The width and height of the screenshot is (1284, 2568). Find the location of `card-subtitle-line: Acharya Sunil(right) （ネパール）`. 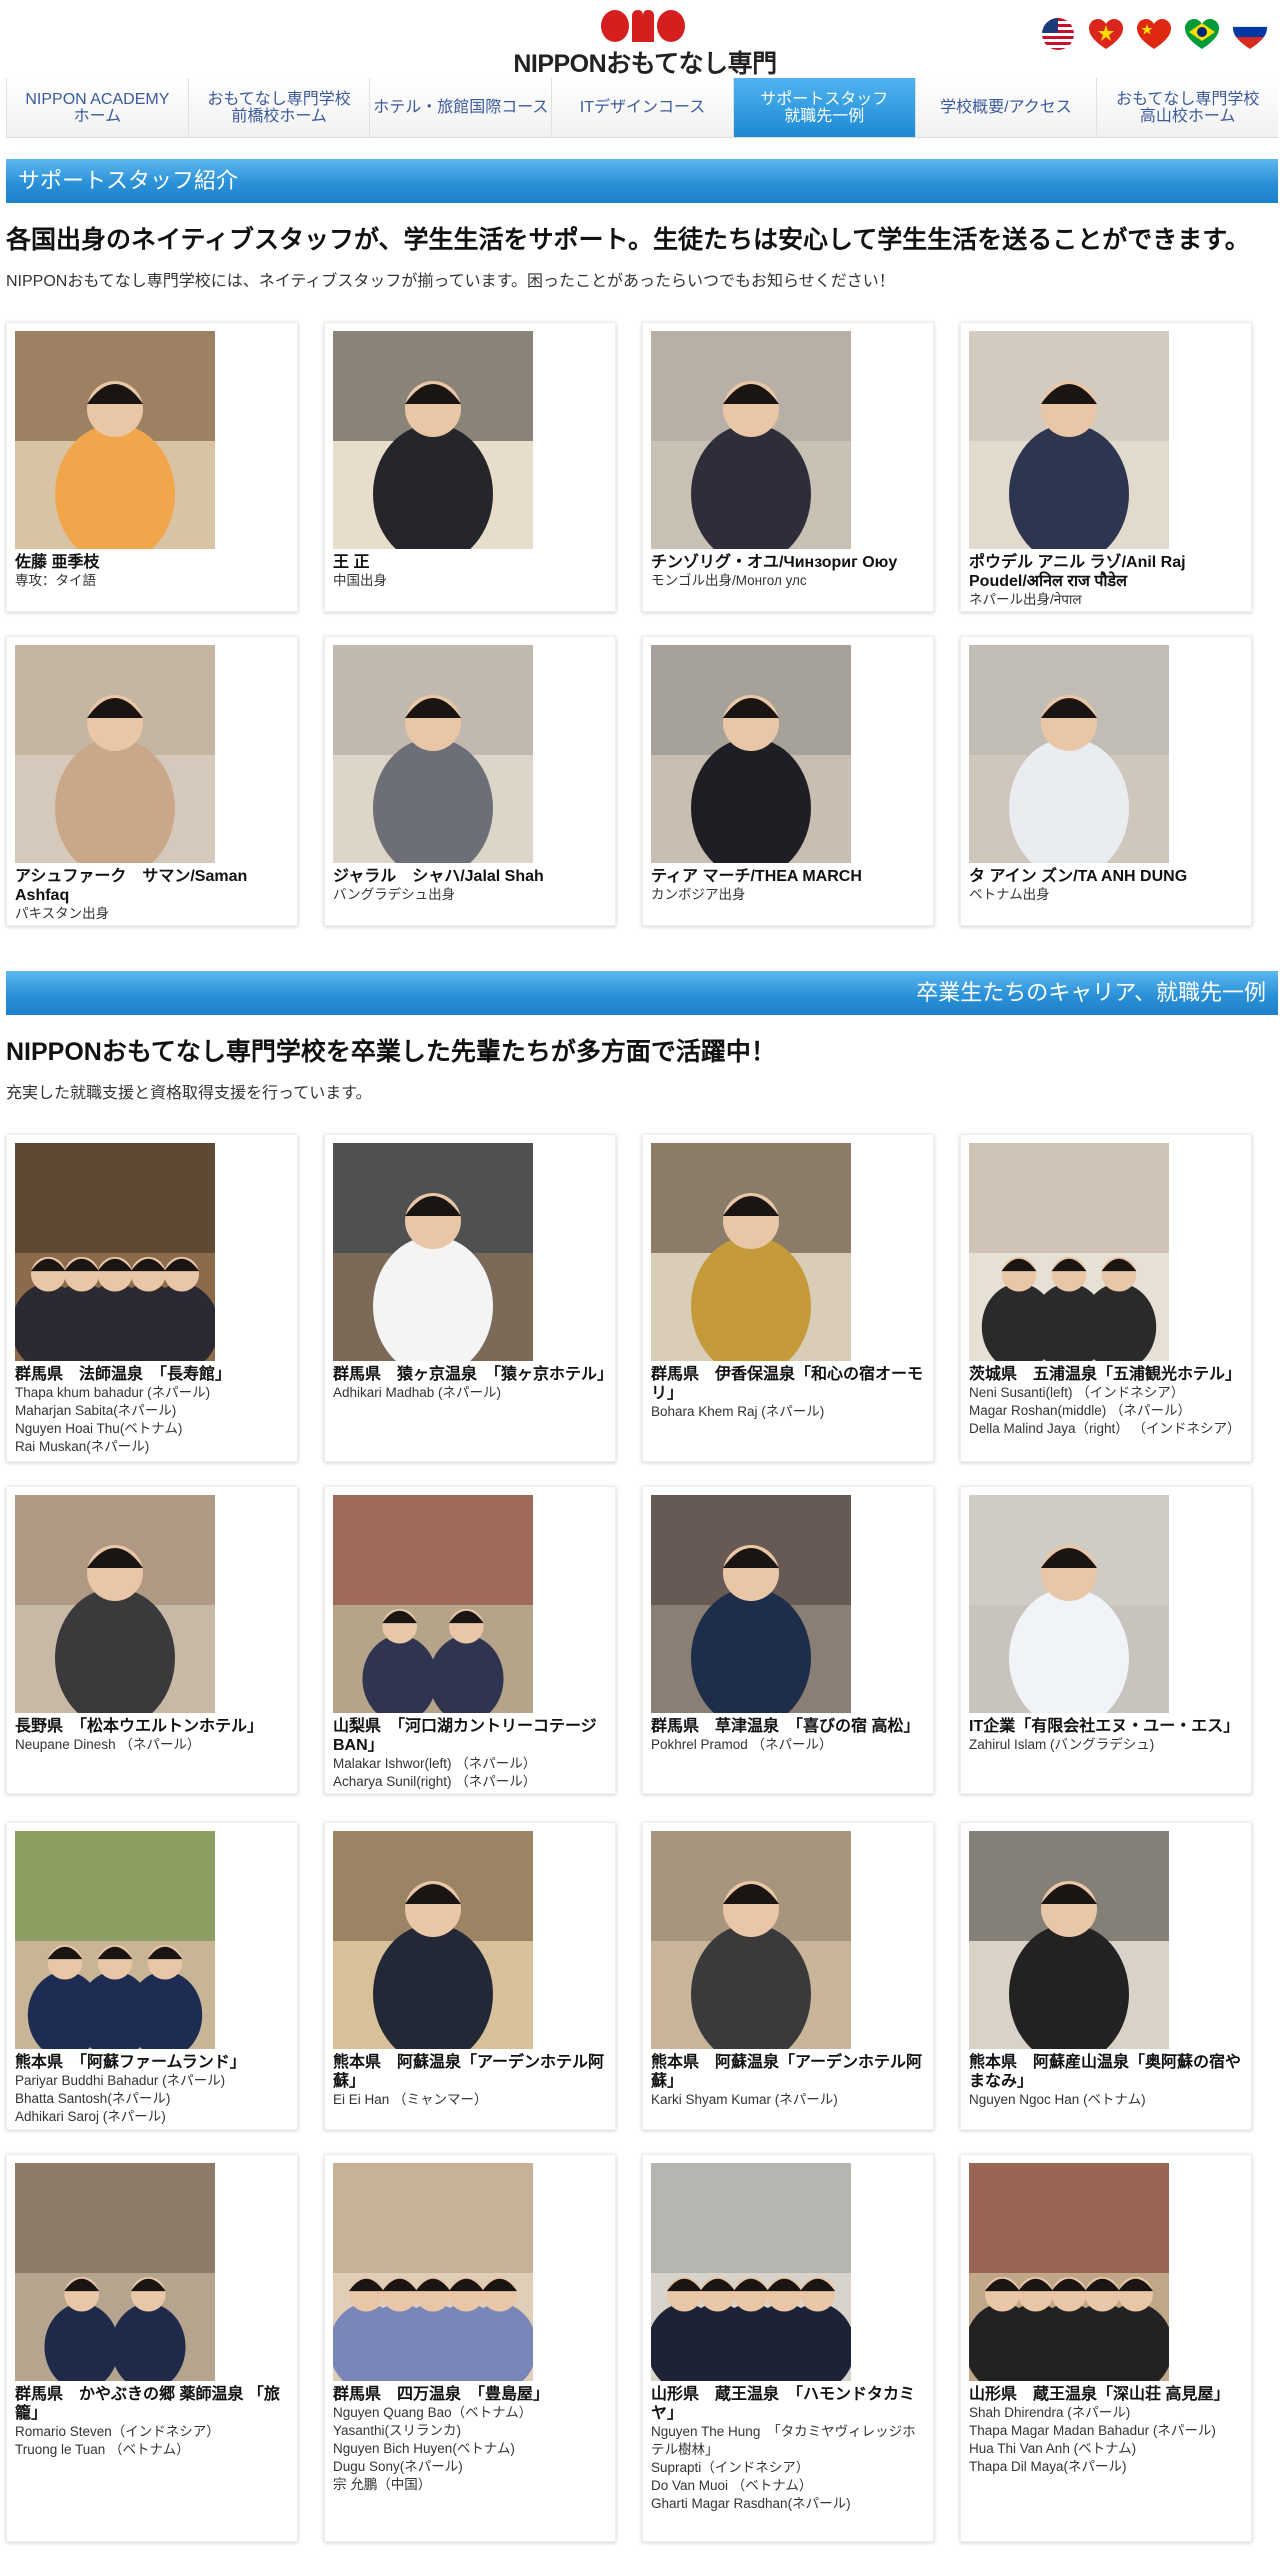

card-subtitle-line: Acharya Sunil(right) （ネパール） is located at coordinates (435, 1781).